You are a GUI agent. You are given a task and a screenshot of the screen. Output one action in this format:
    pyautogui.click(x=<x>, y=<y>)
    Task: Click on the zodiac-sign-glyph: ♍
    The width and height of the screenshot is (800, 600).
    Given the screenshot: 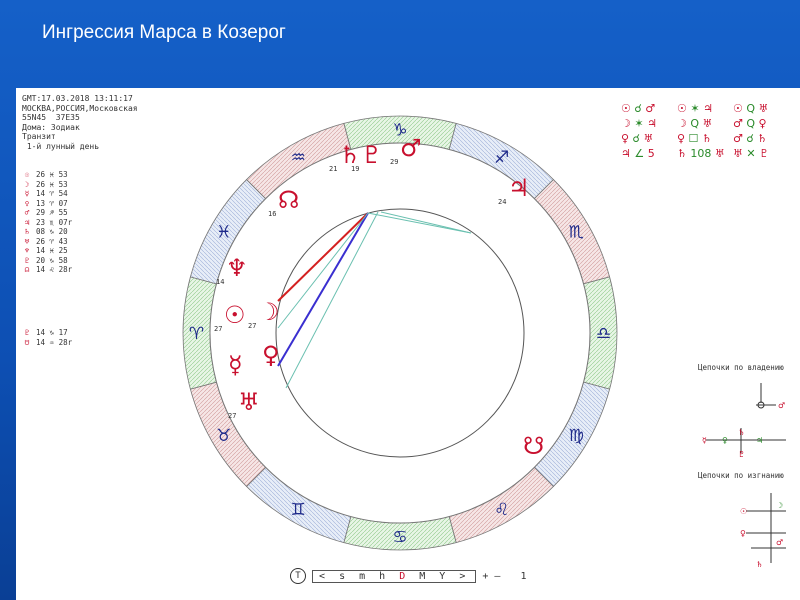 What is the action you would take?
    pyautogui.click(x=576, y=436)
    